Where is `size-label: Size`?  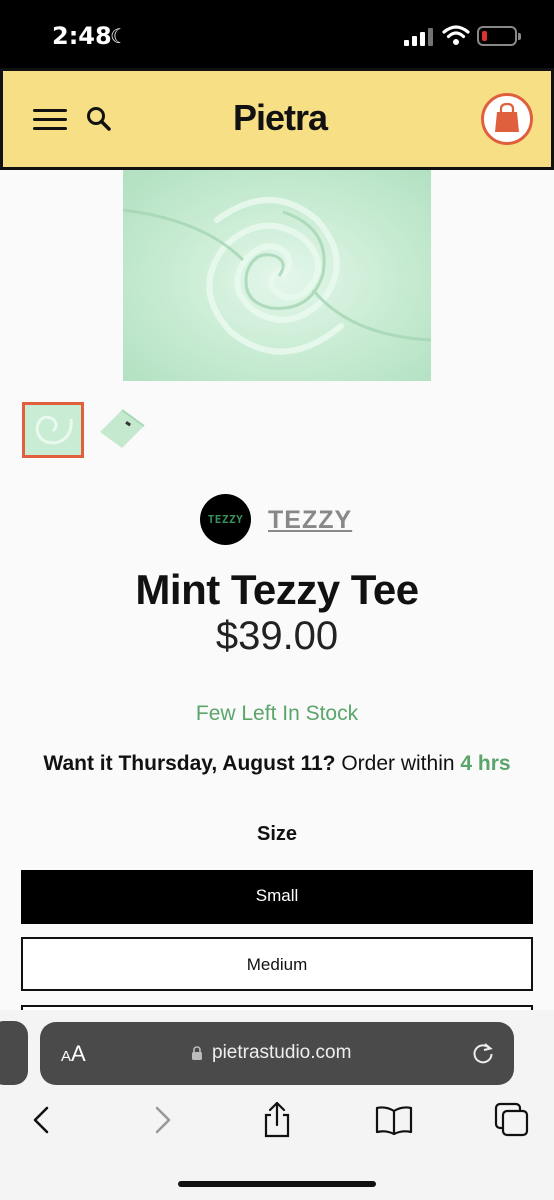 size-label: Size is located at coordinates (277, 834).